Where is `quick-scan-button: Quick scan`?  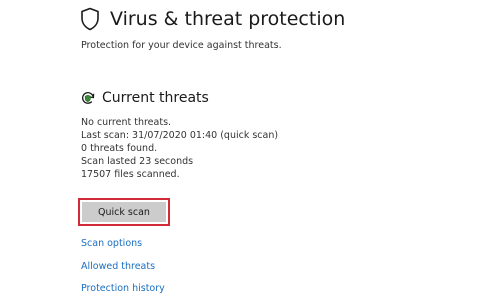
quick-scan-button: Quick scan is located at coordinates (124, 212).